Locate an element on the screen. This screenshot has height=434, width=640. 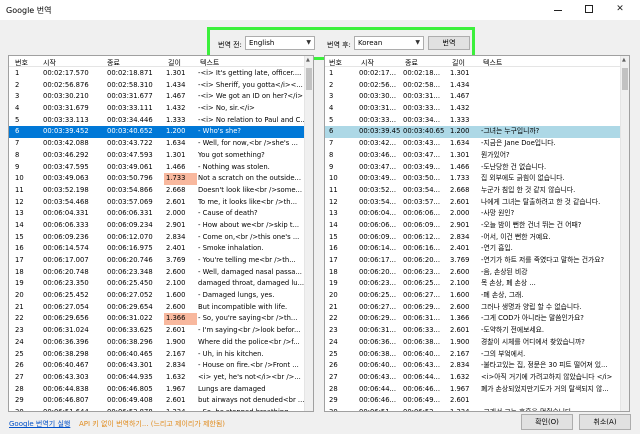
minimize-button is located at coordinates (558, 9).